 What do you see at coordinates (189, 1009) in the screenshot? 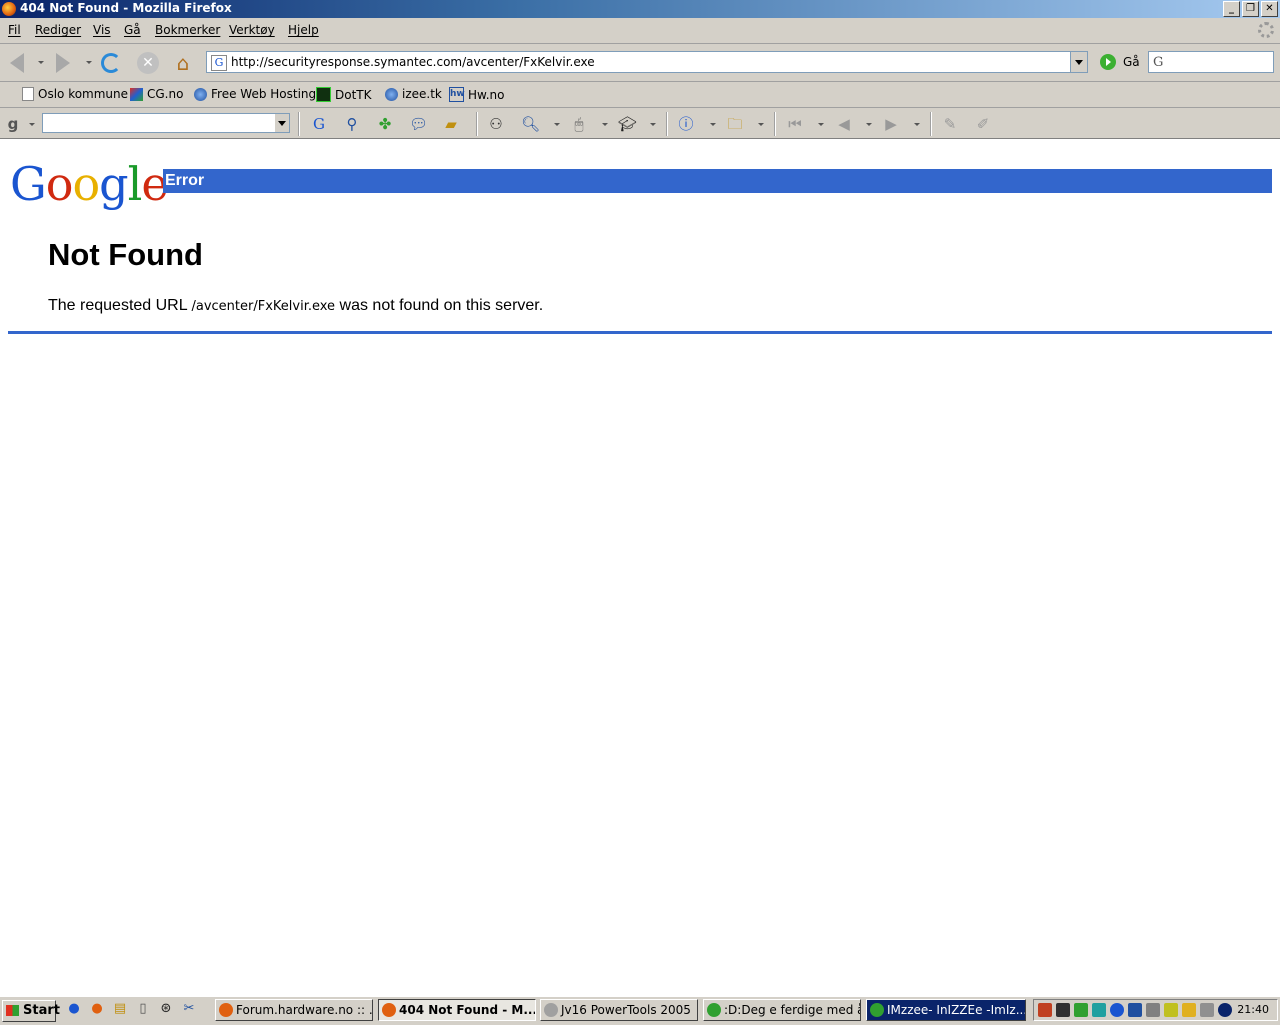
I see `quicklaunch-scissors-icon: ✂` at bounding box center [189, 1009].